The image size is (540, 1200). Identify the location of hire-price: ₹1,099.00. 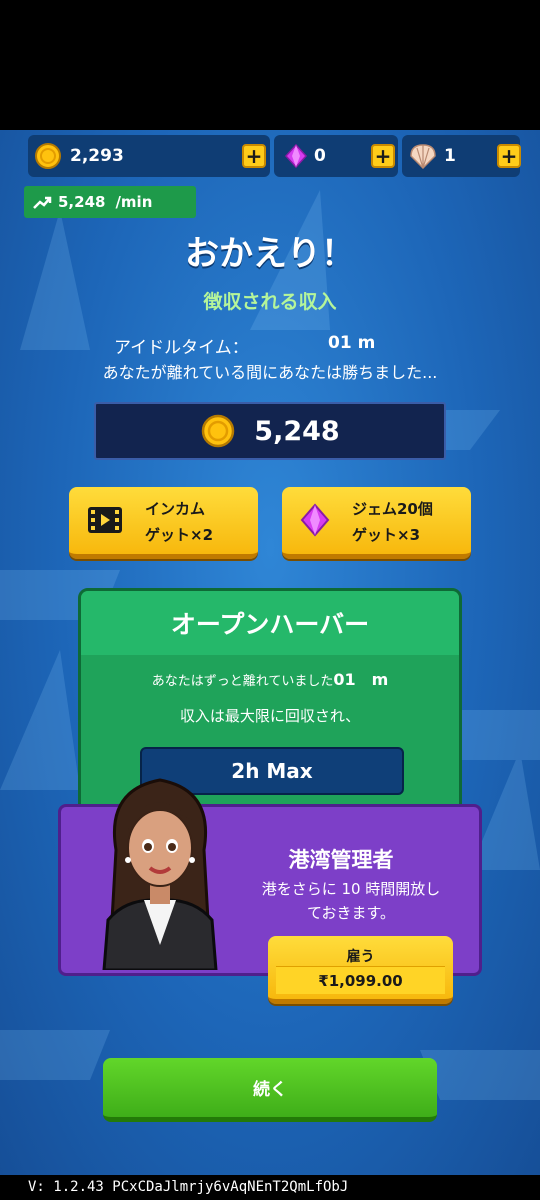
(360, 980).